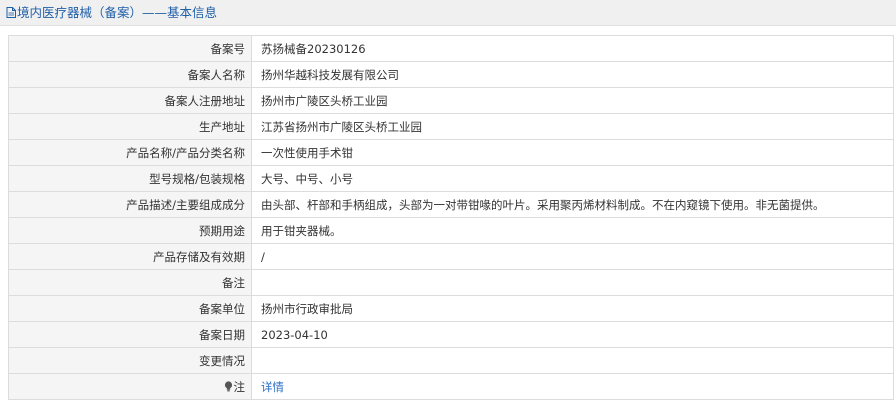 This screenshot has height=406, width=896. Describe the element at coordinates (572, 178) in the screenshot. I see `row-value: 大号、中号、小号` at that location.